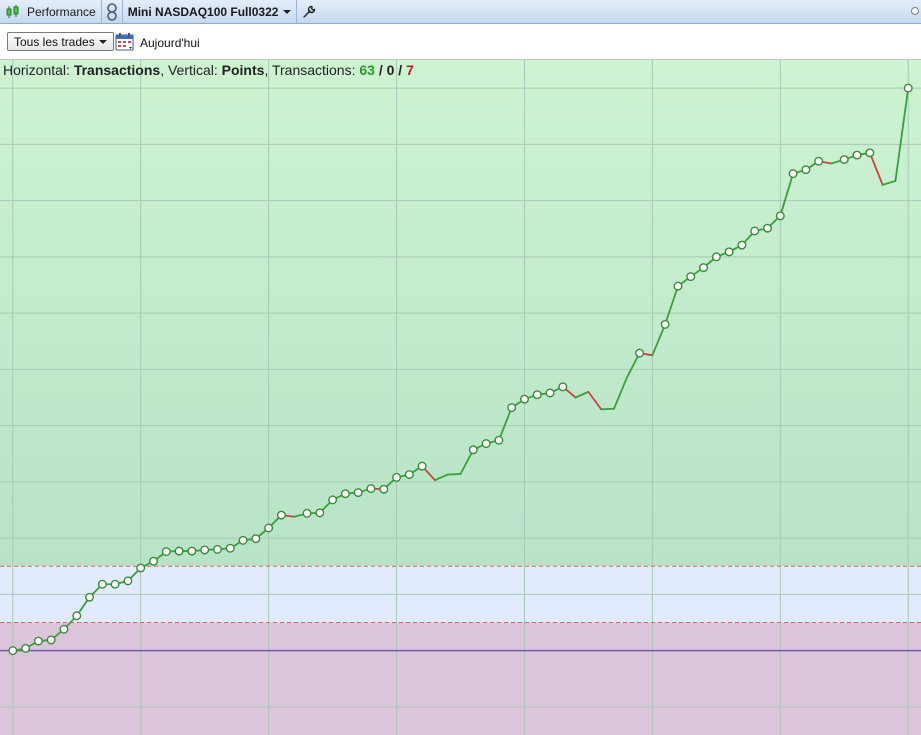 This screenshot has width=921, height=735. I want to click on vertical-value: Points, so click(243, 70).